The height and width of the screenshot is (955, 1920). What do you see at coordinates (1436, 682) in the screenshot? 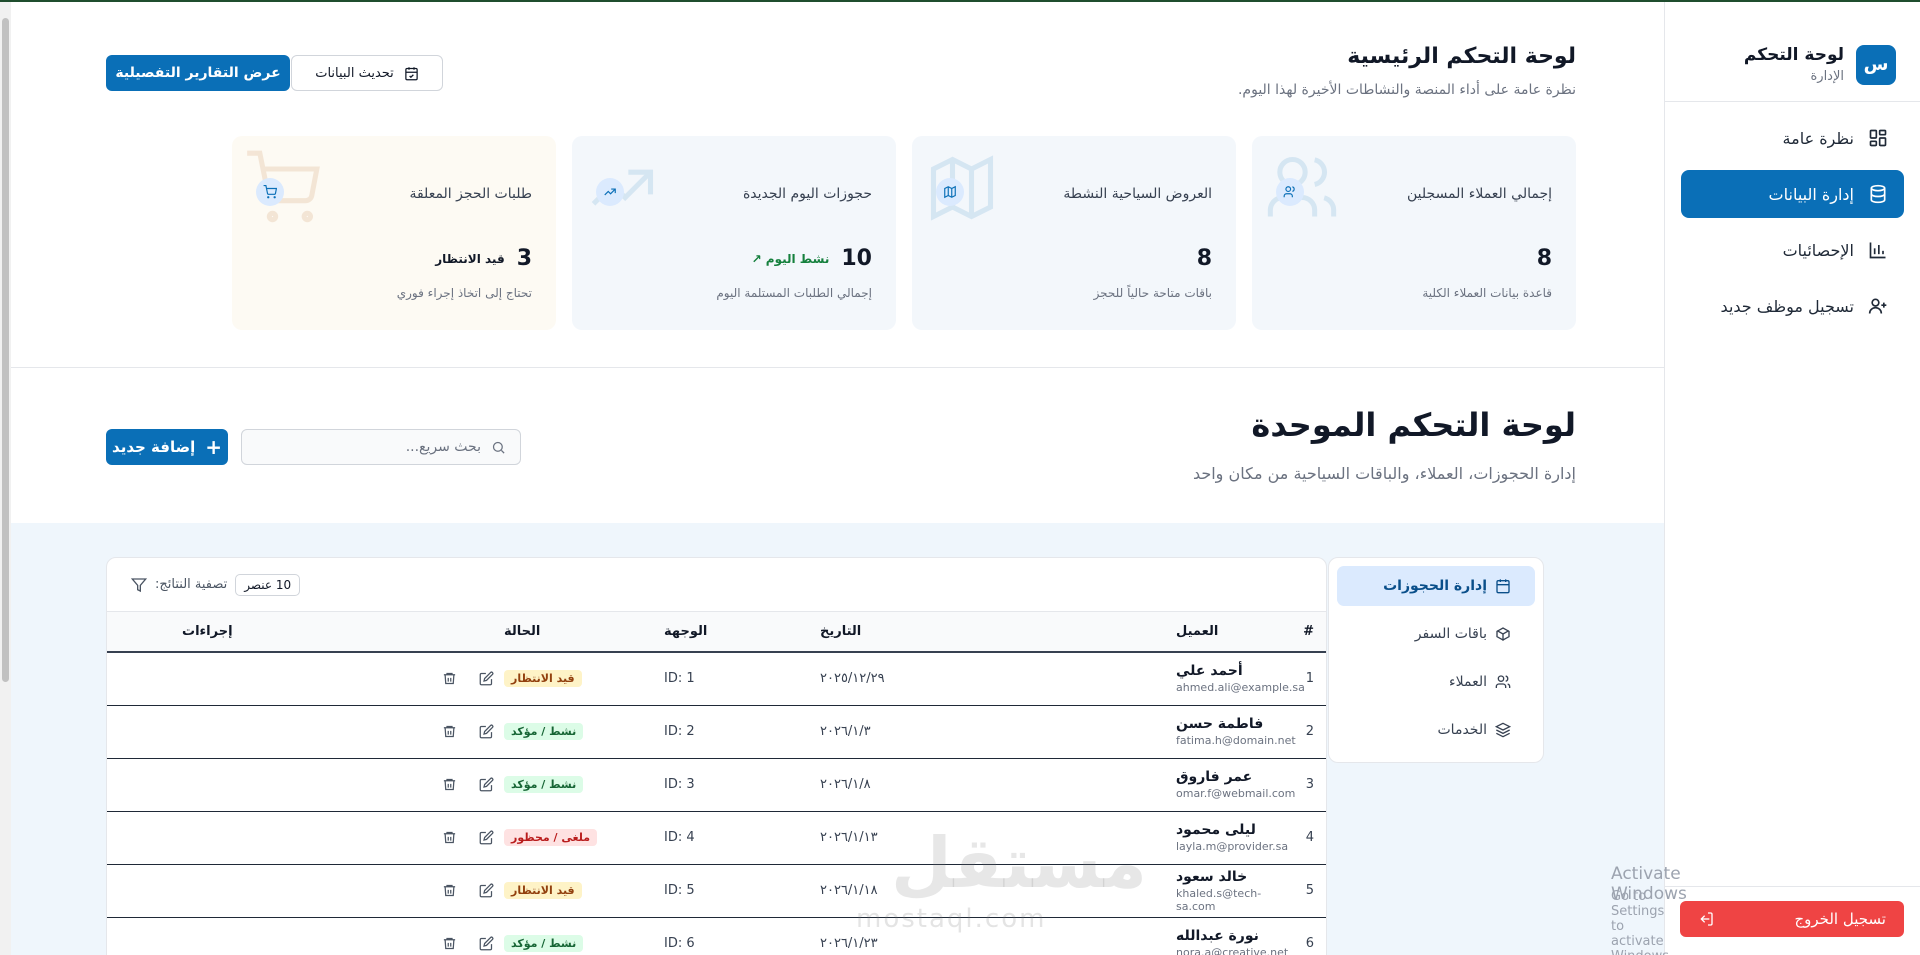
I see `tab-clients: العملاء` at bounding box center [1436, 682].